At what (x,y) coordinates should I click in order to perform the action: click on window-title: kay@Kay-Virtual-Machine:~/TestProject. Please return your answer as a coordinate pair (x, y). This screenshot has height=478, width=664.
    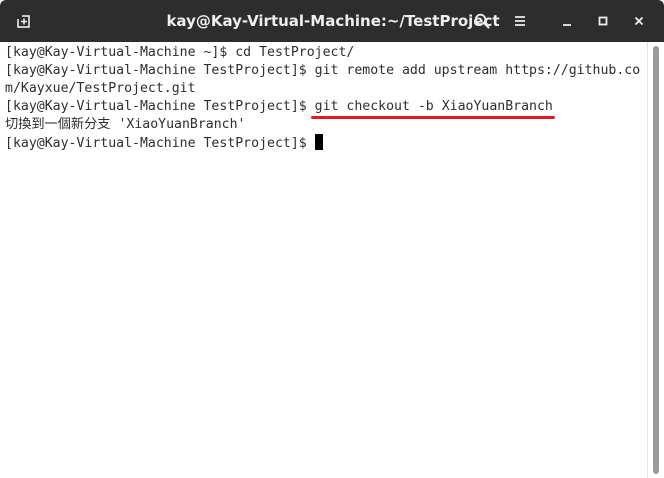
    Looking at the image, I should click on (333, 21).